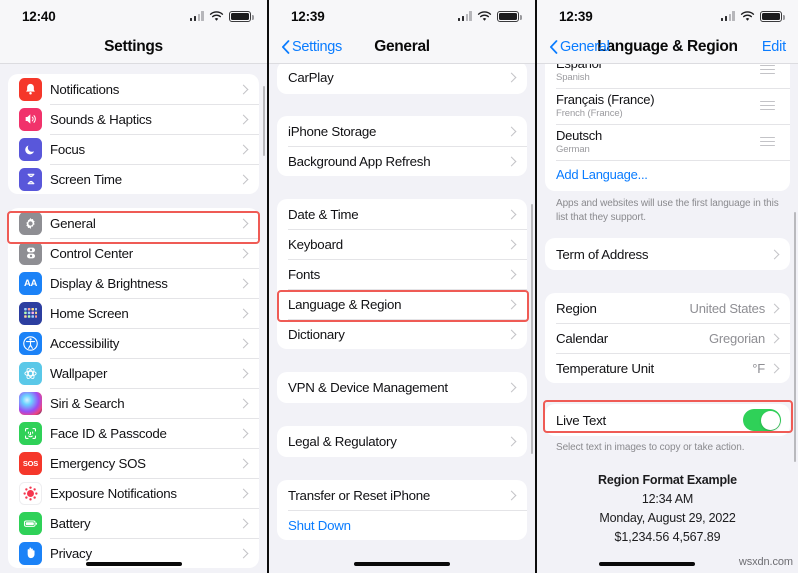  Describe the element at coordinates (667, 47) in the screenshot. I see `nav-bar: General Language & Region Edit` at that location.